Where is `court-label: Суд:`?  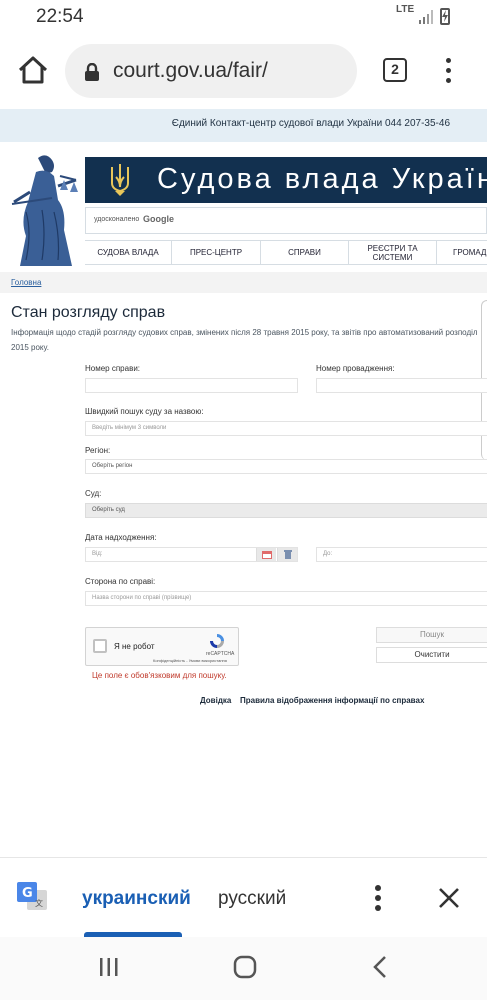
court-label: Суд: is located at coordinates (93, 493).